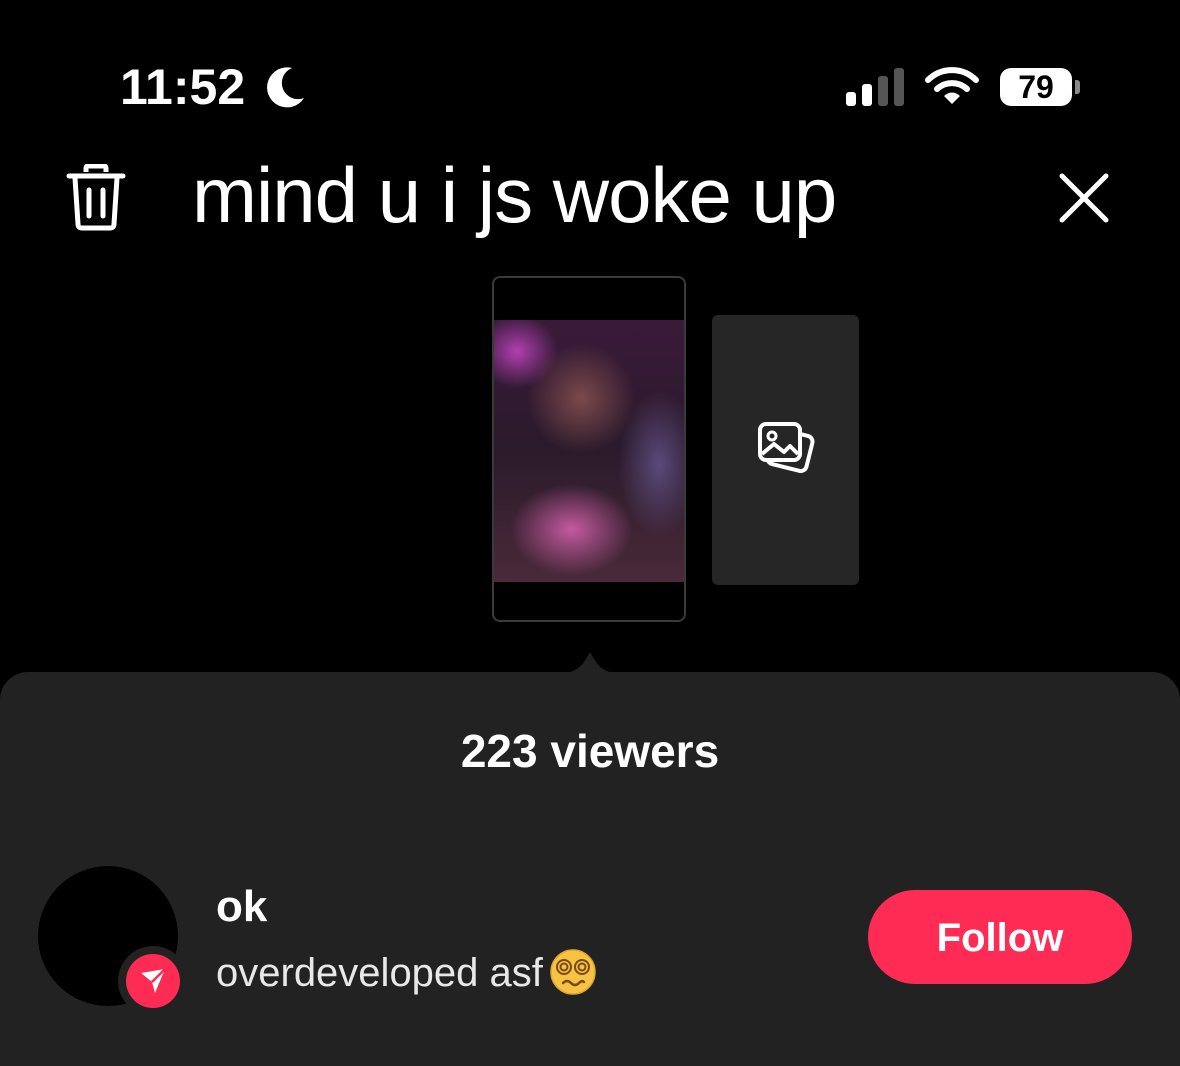 The image size is (1180, 1066). I want to click on moon-icon, so click(286, 88).